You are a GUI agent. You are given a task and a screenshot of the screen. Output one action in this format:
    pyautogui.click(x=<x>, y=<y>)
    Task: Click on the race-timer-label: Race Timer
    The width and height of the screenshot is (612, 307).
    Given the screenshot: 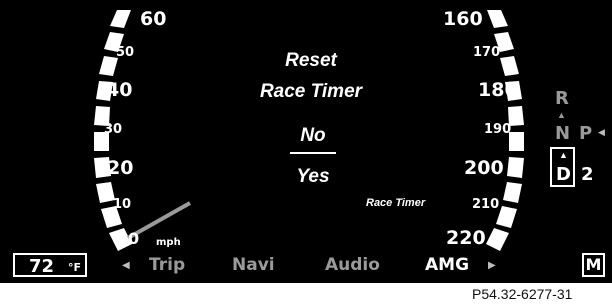 What is the action you would take?
    pyautogui.click(x=396, y=203)
    